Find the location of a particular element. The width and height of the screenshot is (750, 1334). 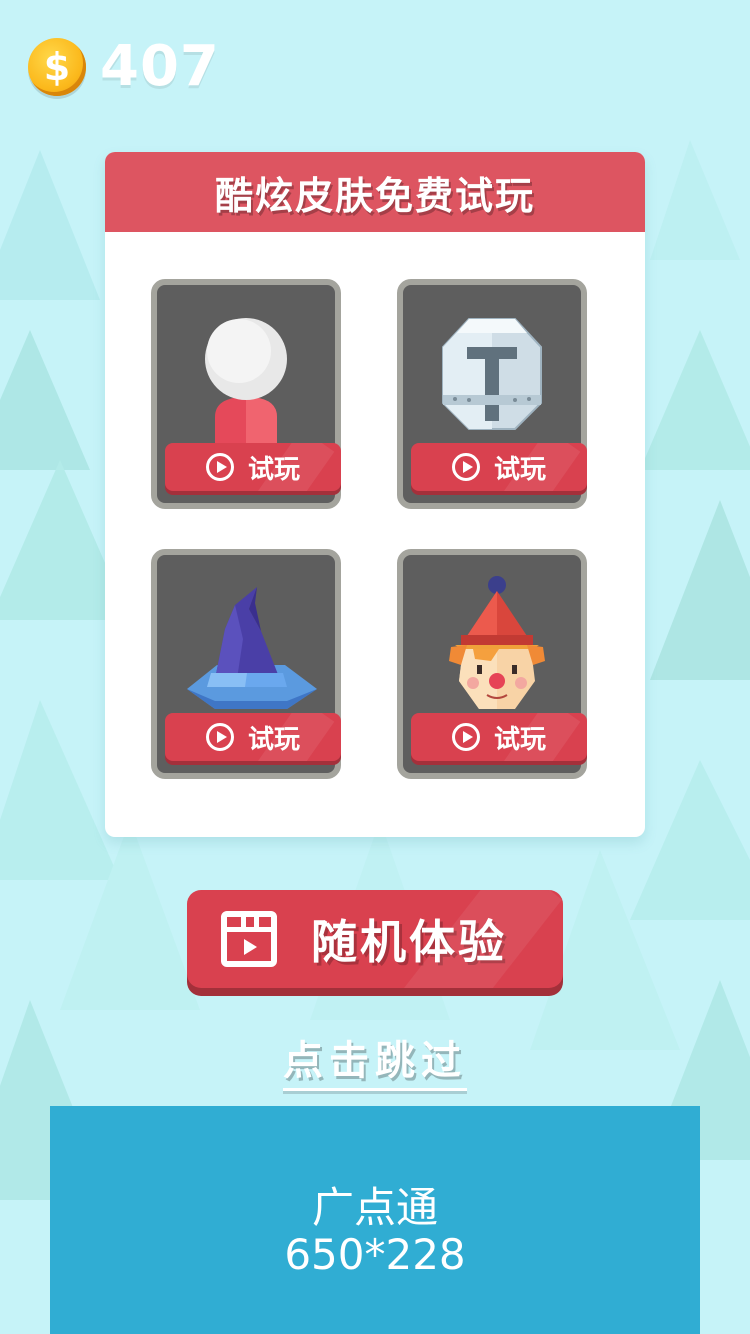

panel-title: 酷炫皮肤免费试玩 is located at coordinates (375, 192).